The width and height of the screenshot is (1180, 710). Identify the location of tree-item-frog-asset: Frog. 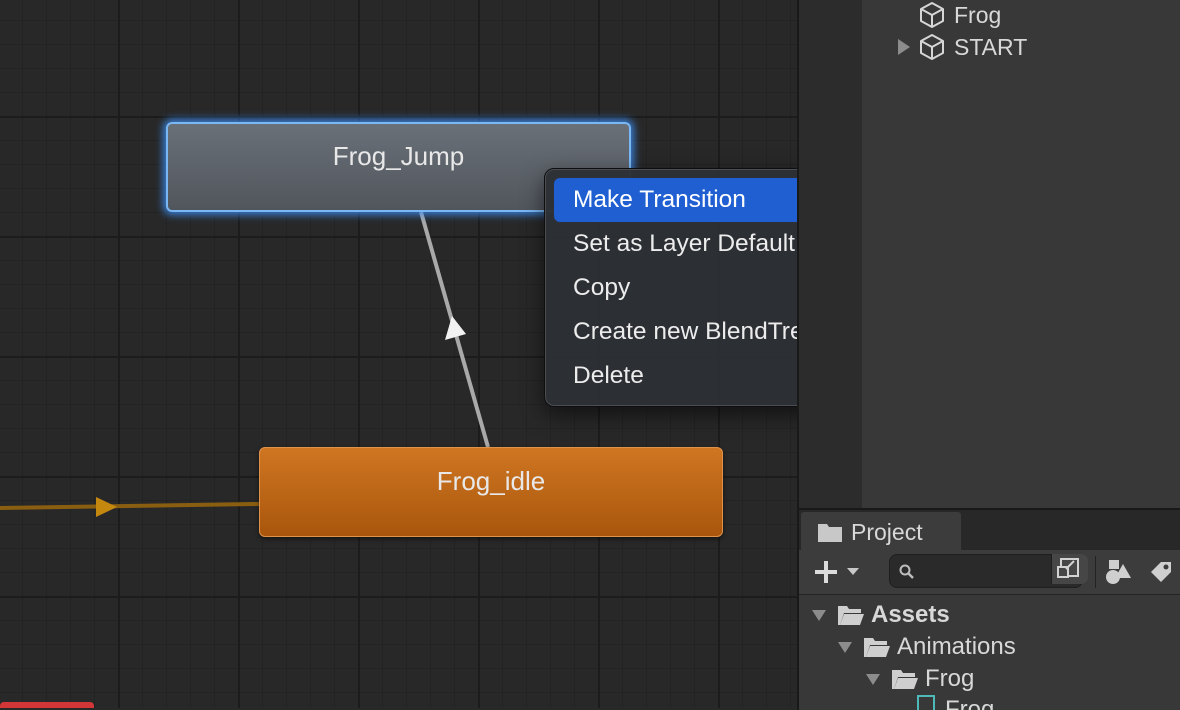
(954, 701).